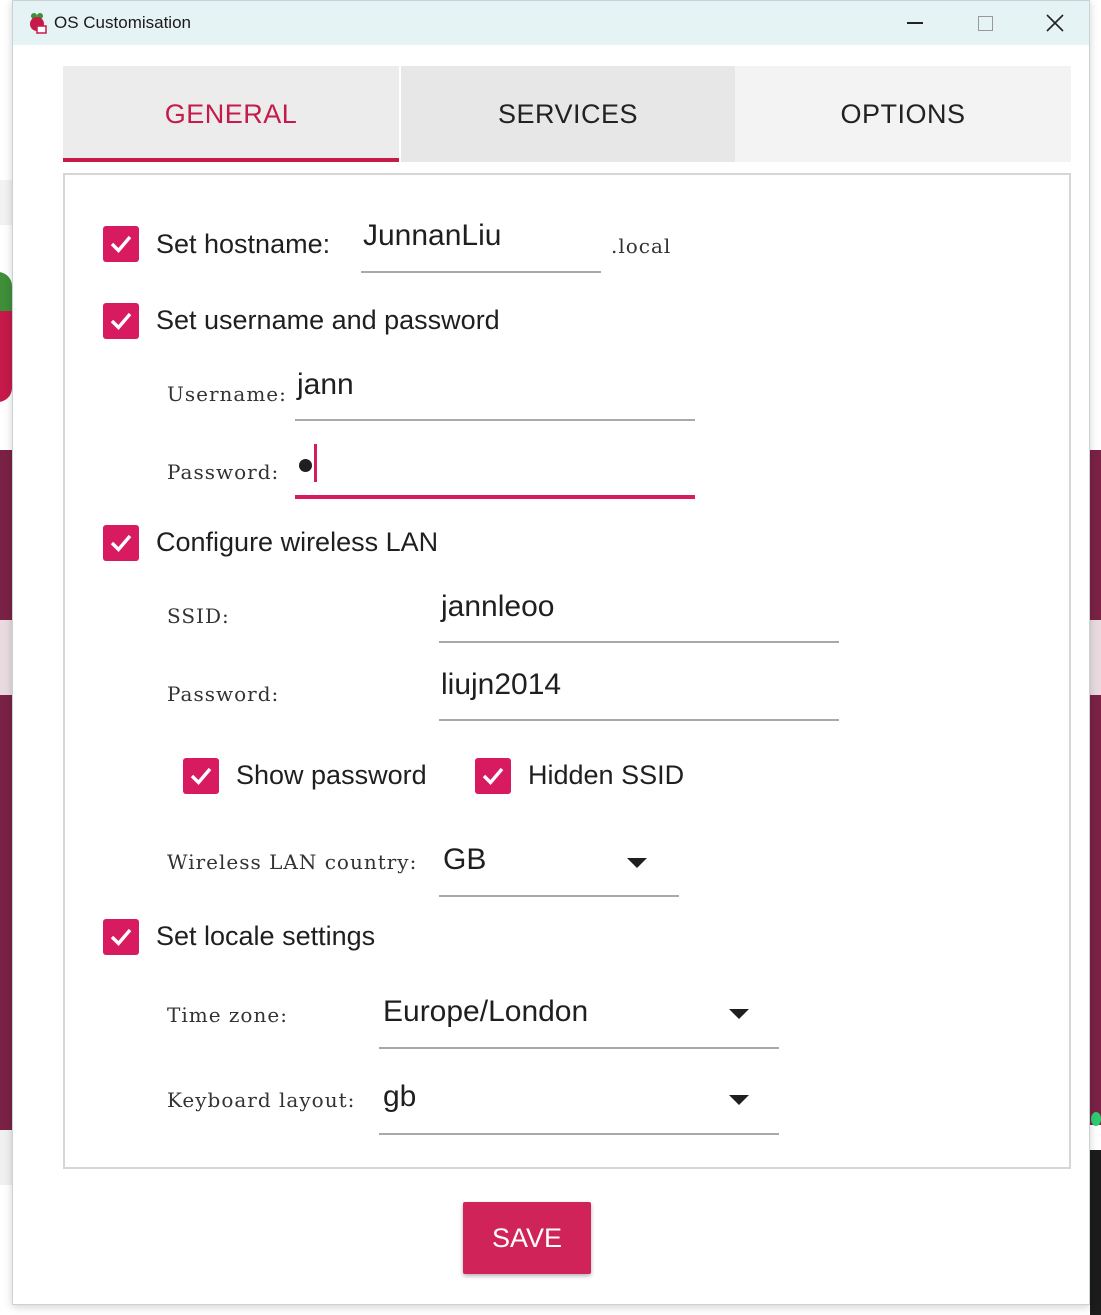 This screenshot has height=1315, width=1101. What do you see at coordinates (297, 542) in the screenshot?
I see `wireless-lan-label: Configure wireless LAN` at bounding box center [297, 542].